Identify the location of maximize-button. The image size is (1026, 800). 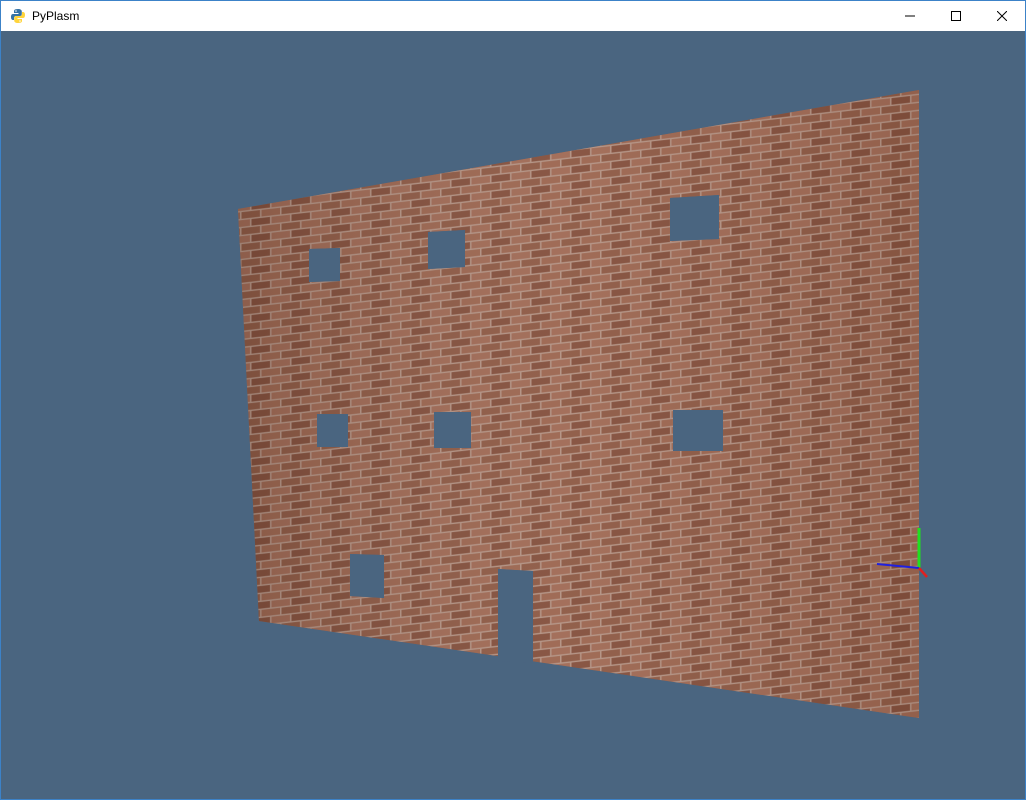
(956, 16).